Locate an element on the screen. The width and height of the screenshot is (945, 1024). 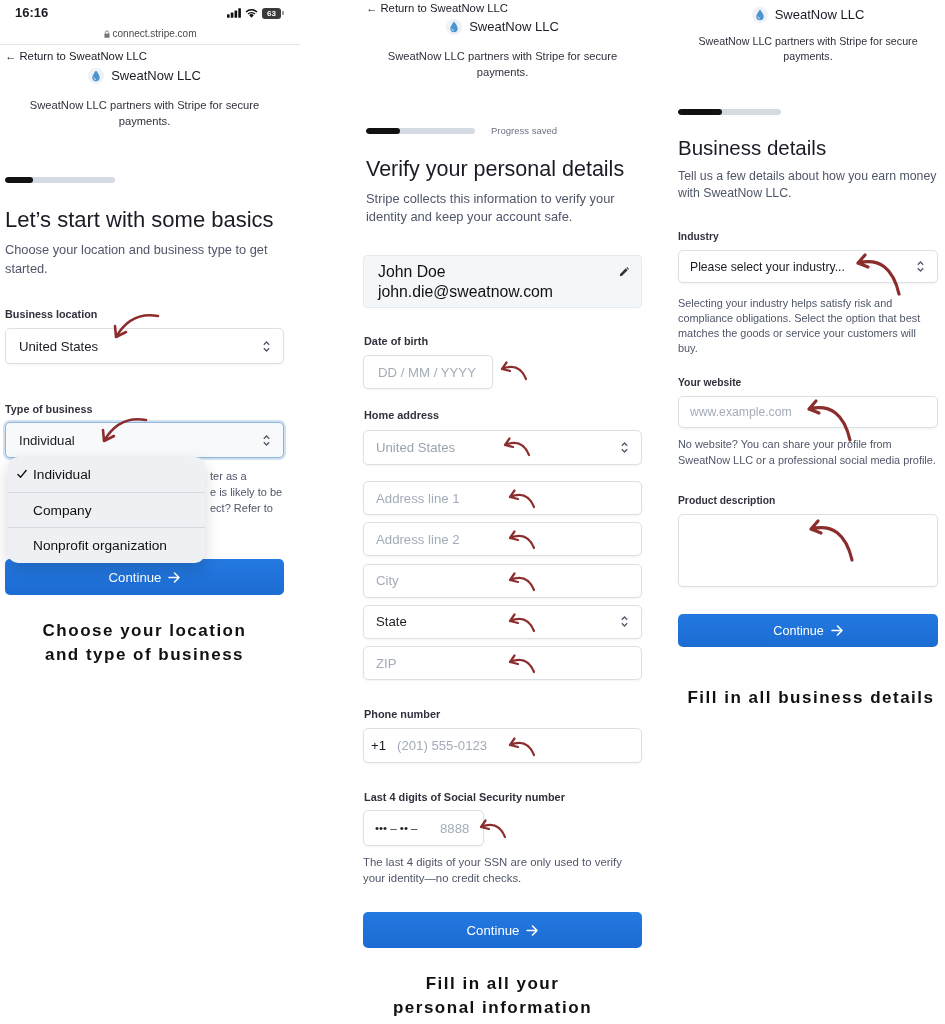
dropdown-field: Individual is located at coordinates (144, 440).